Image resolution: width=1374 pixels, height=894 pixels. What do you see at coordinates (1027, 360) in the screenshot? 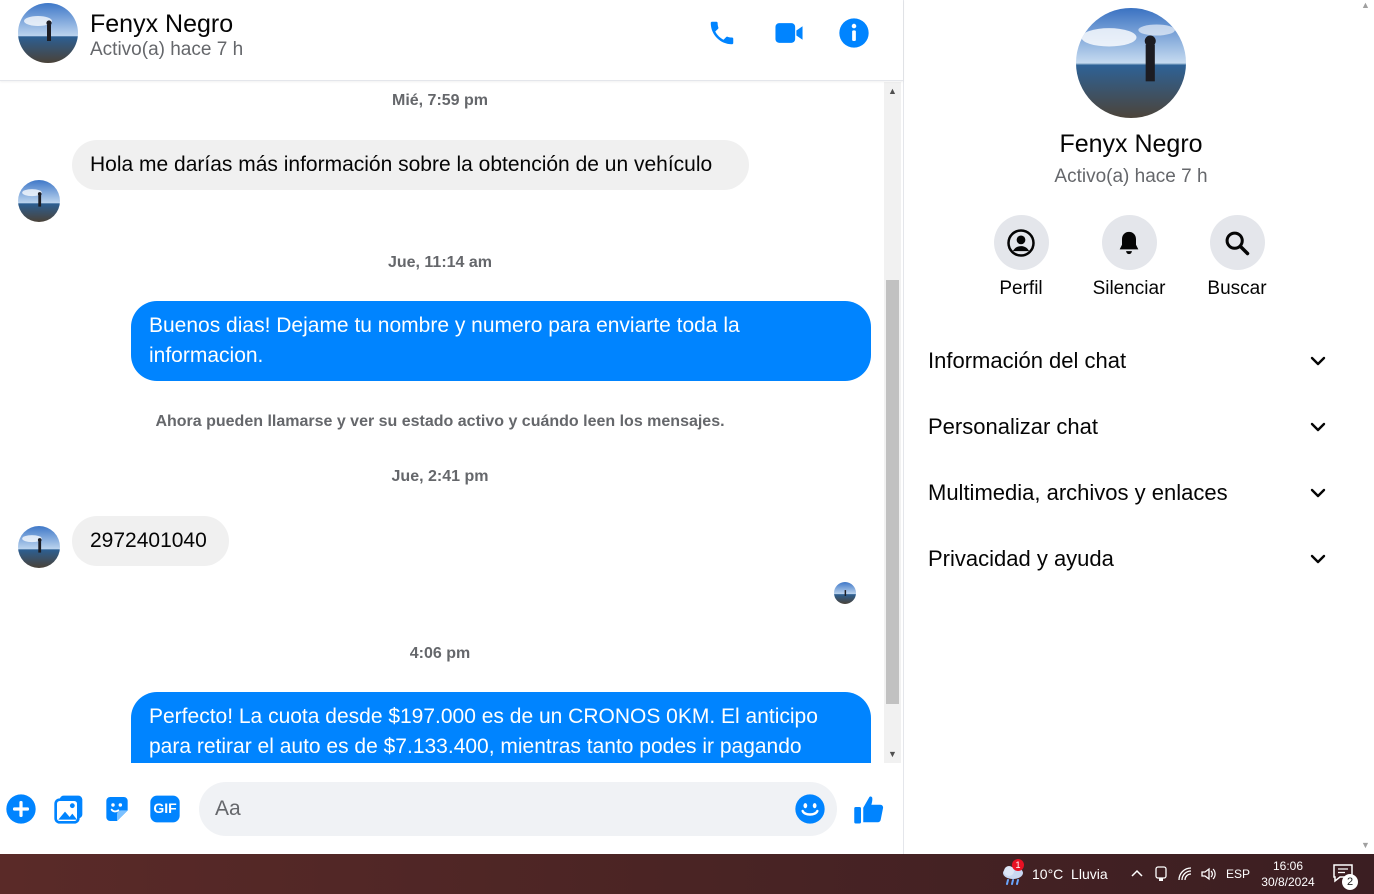
I see `section-title: Información del chat` at bounding box center [1027, 360].